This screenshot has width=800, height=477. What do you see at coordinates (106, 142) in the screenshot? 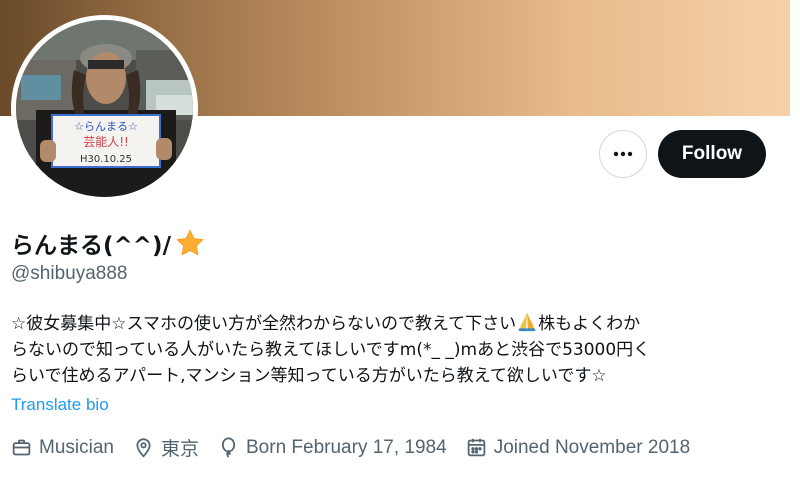
I see `sign-line-2: 芸能人!!` at bounding box center [106, 142].